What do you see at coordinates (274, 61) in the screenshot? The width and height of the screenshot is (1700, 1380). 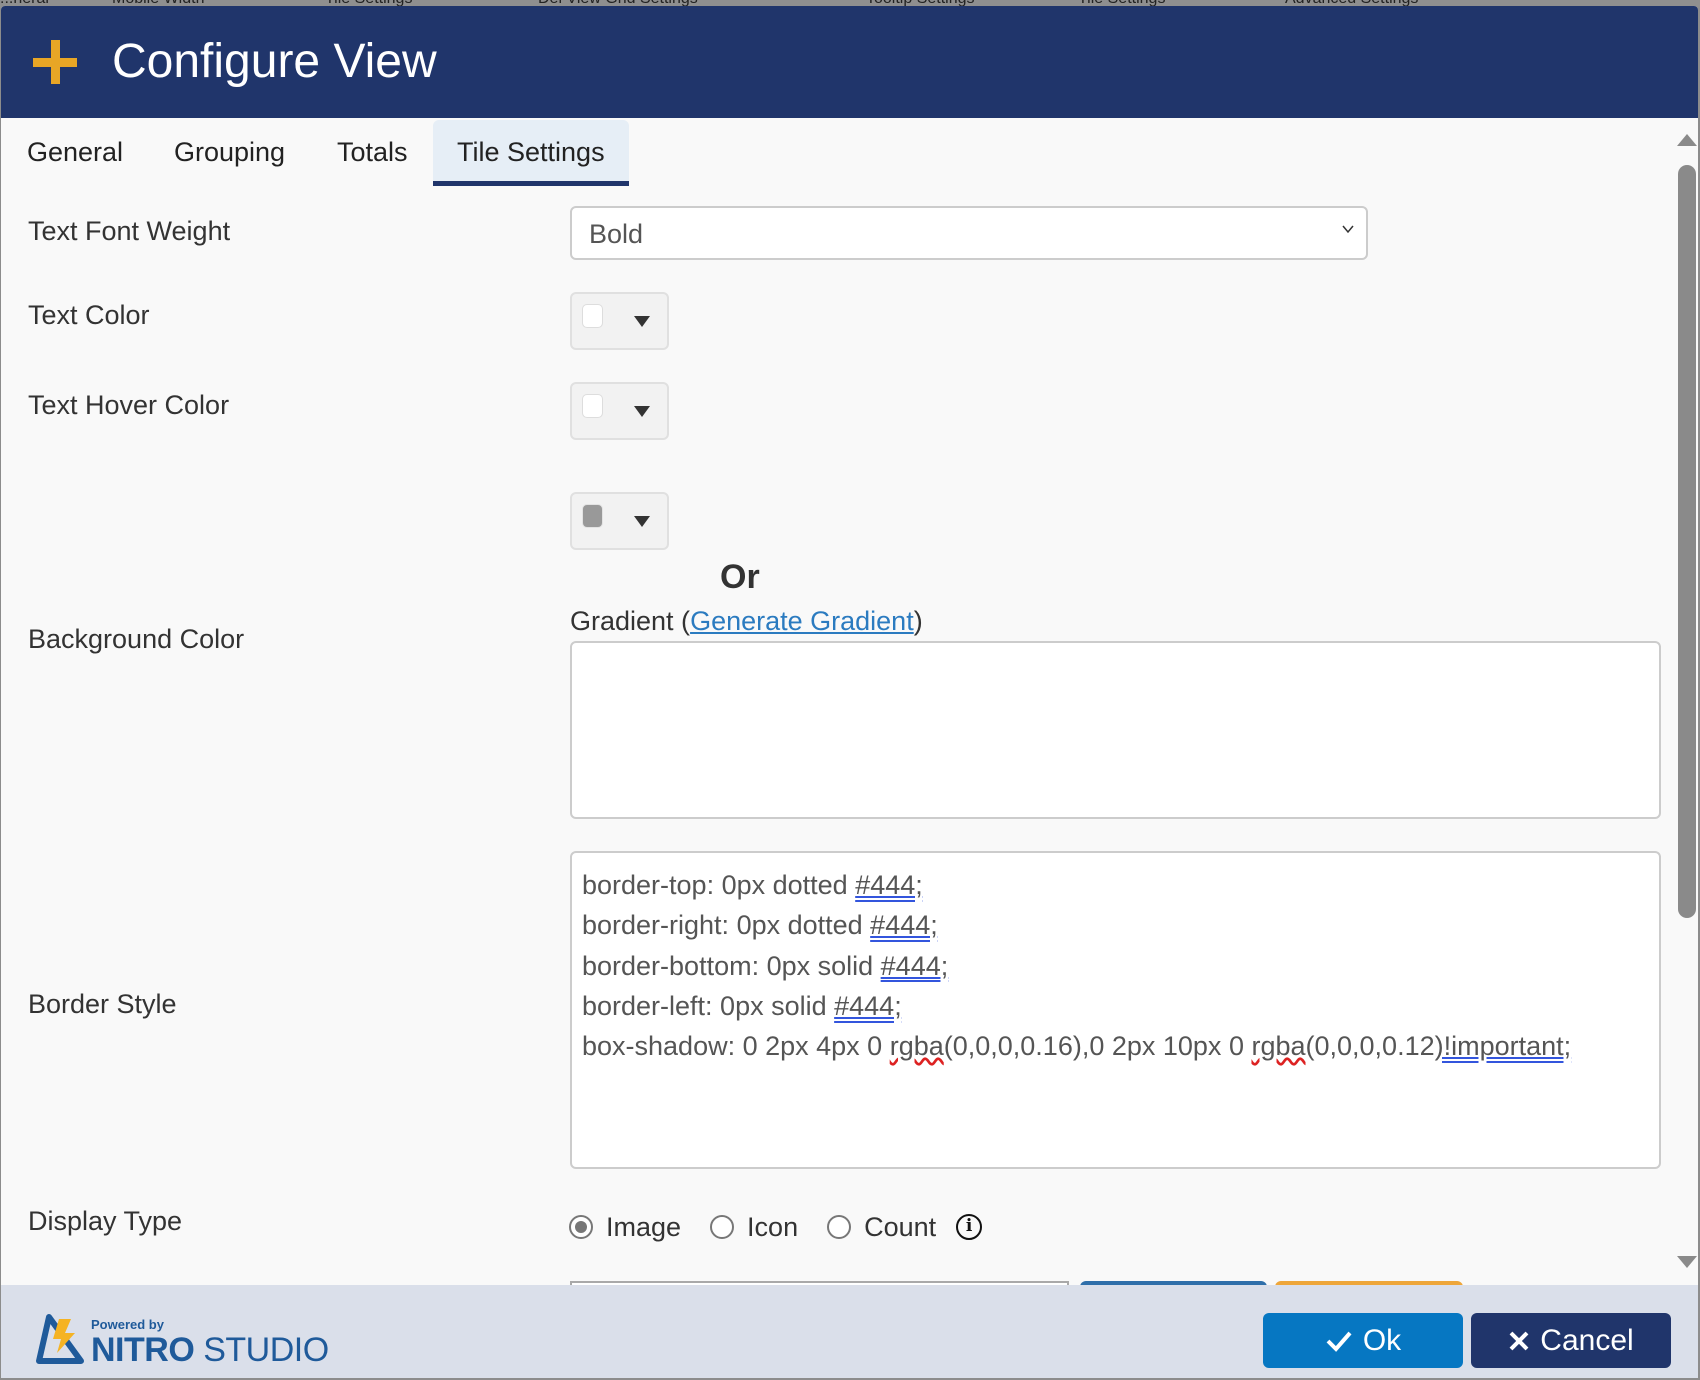 I see `dialog-title: Configure View` at bounding box center [274, 61].